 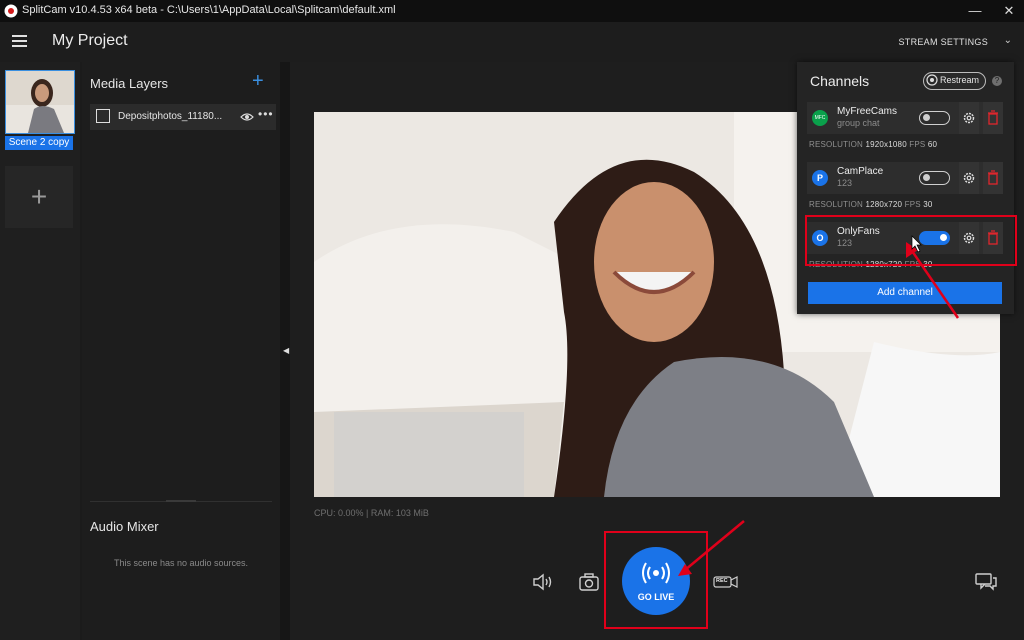 What do you see at coordinates (181, 563) in the screenshot?
I see `audio-mixer-empty-message: This scene has no audio sources.` at bounding box center [181, 563].